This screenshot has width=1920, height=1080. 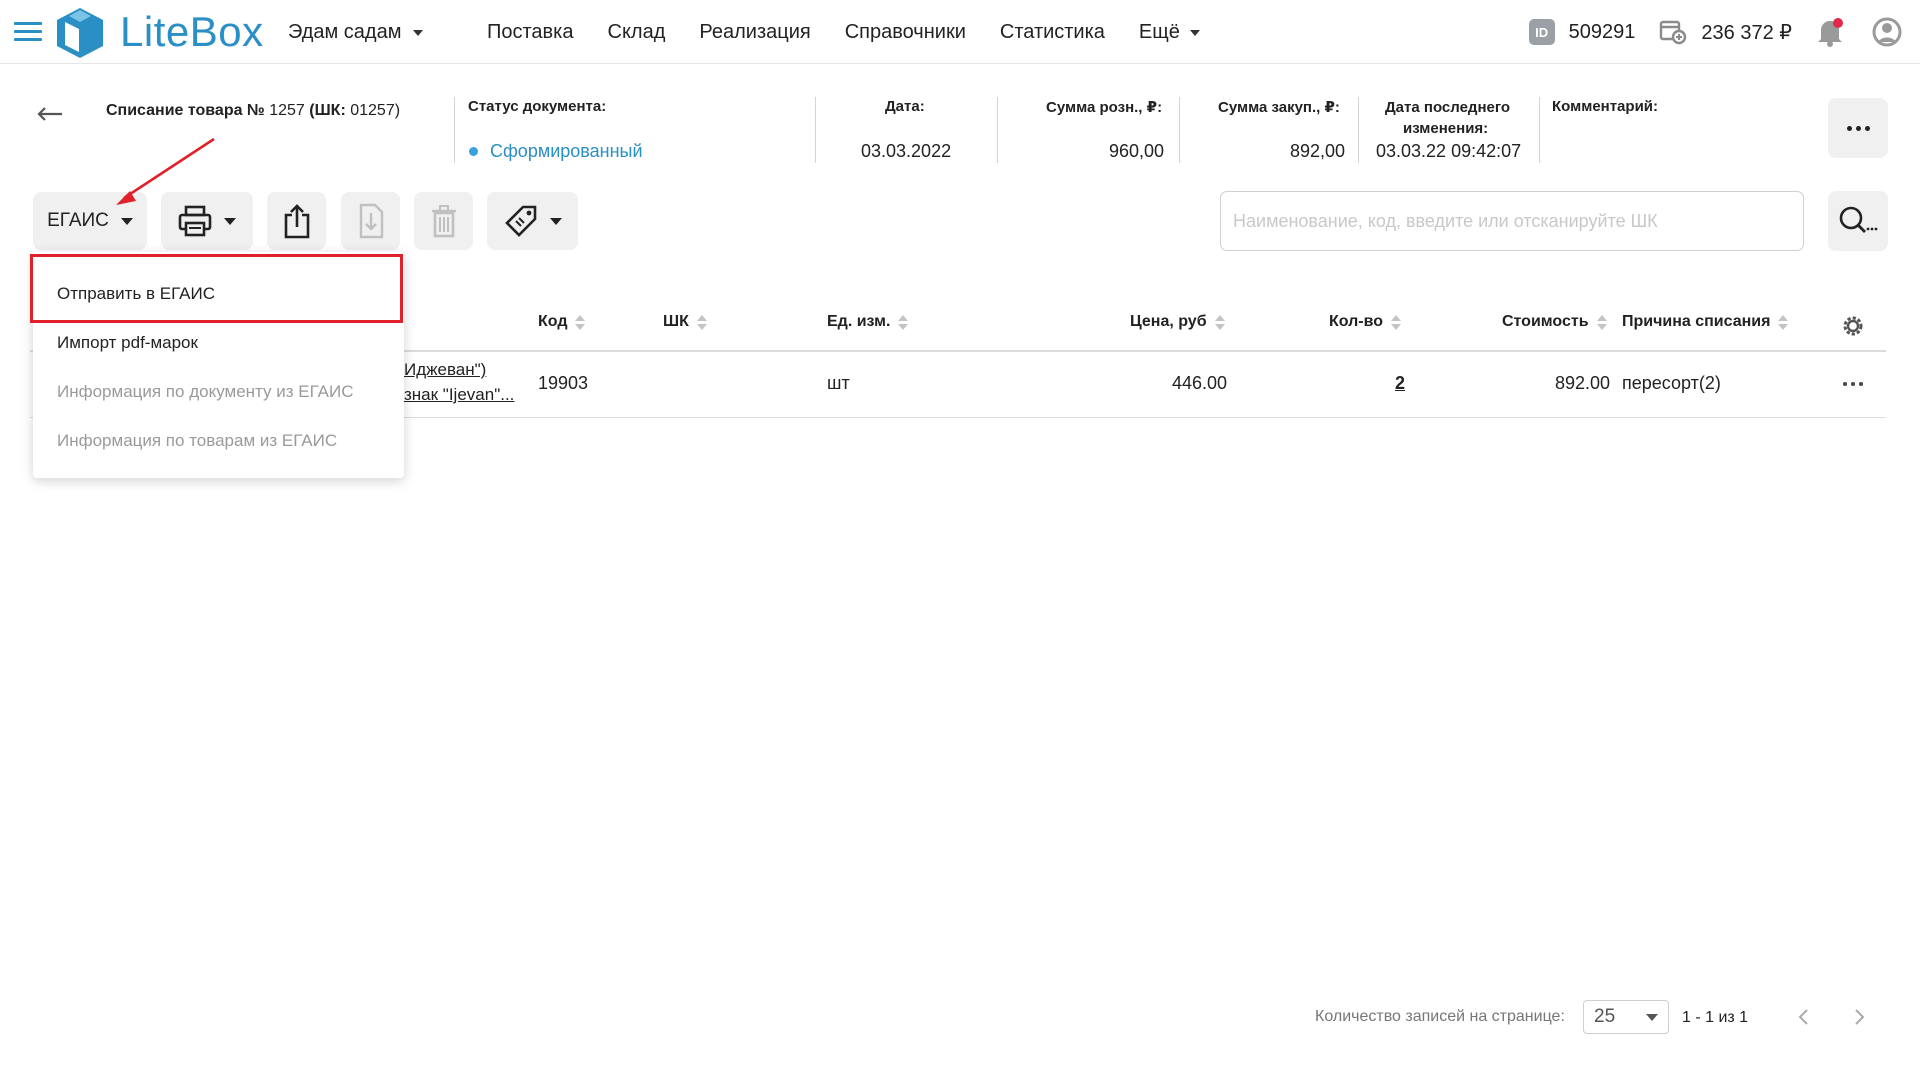 What do you see at coordinates (1448, 107) in the screenshot?
I see `last-change-label: Дата последнего` at bounding box center [1448, 107].